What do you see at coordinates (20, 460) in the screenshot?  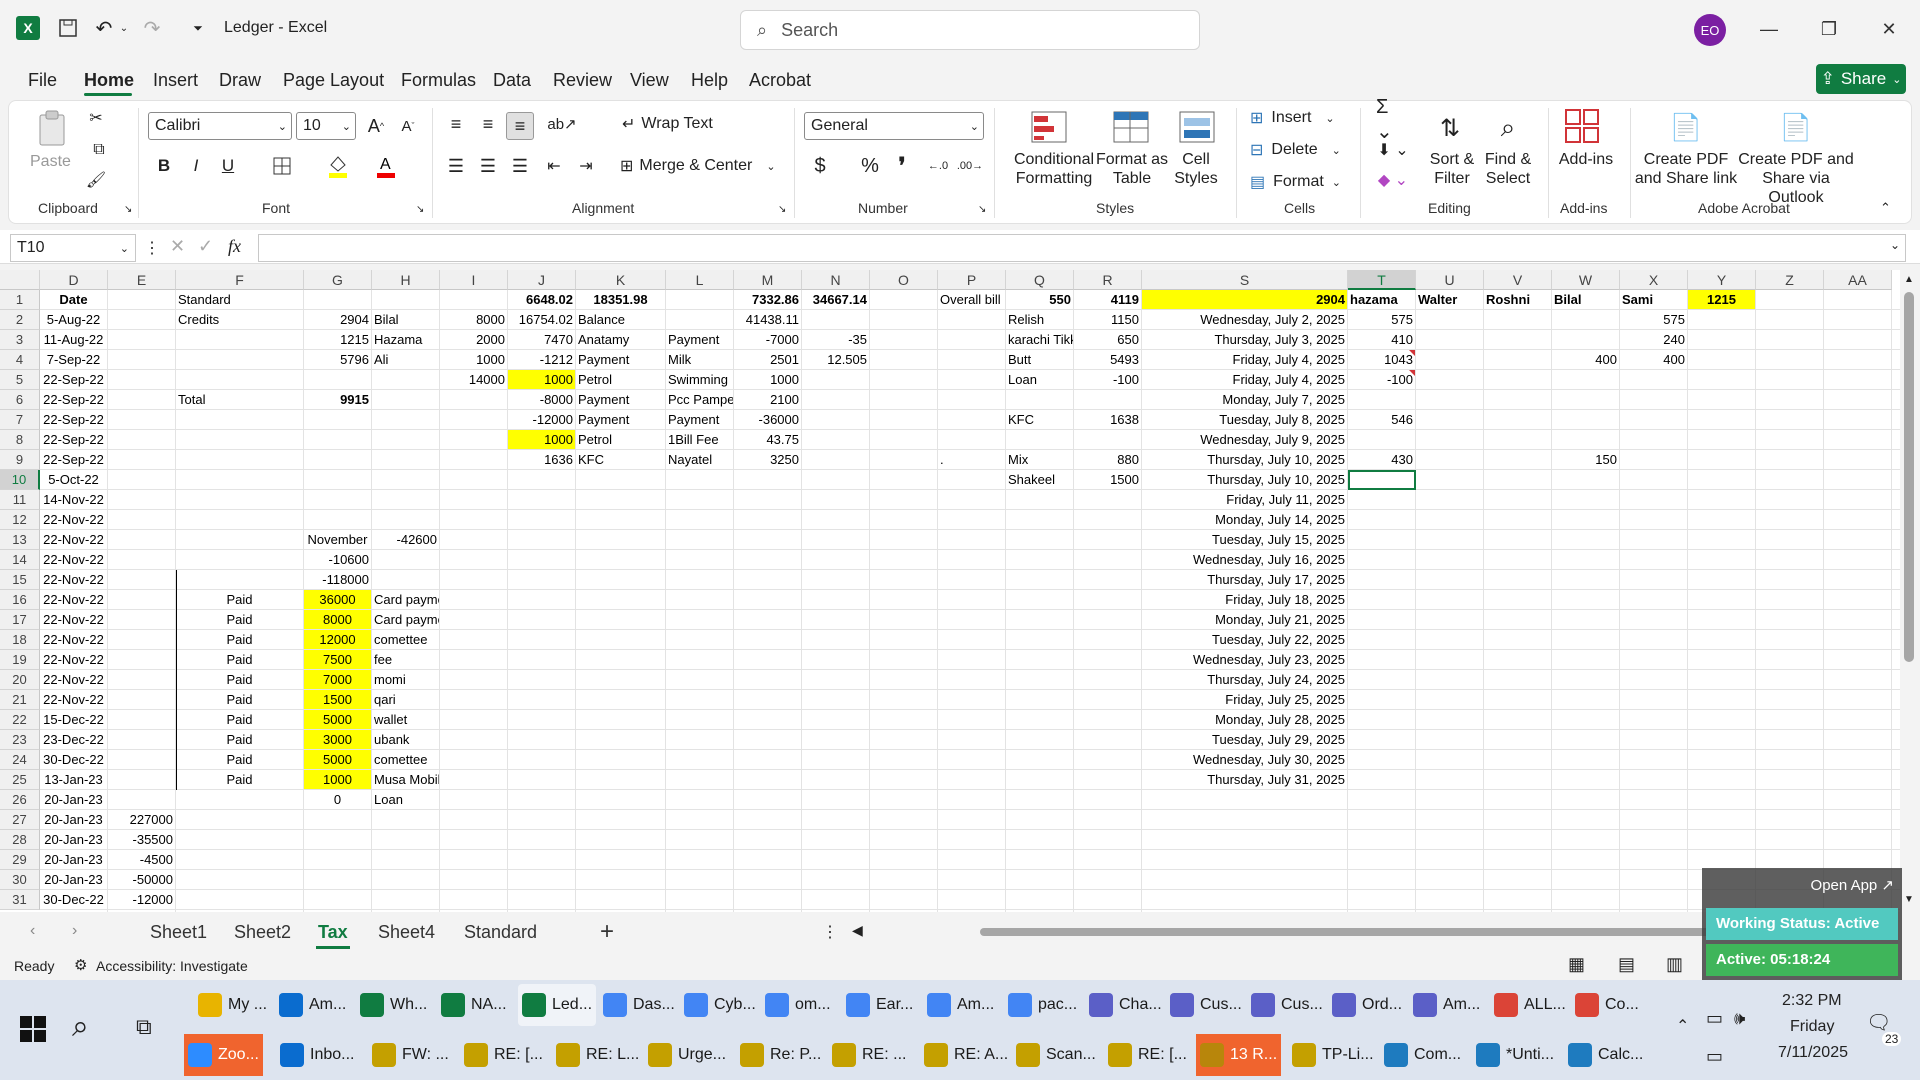 I see `row-header: 9` at bounding box center [20, 460].